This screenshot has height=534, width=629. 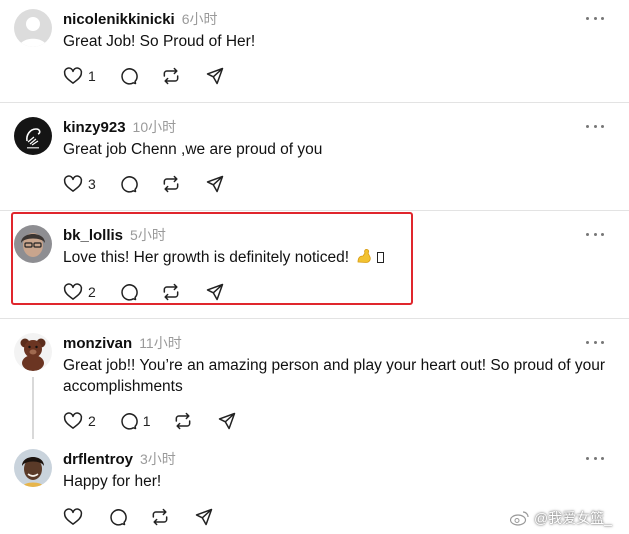 I want to click on teddy-bear-avatar-icon, so click(x=33, y=352).